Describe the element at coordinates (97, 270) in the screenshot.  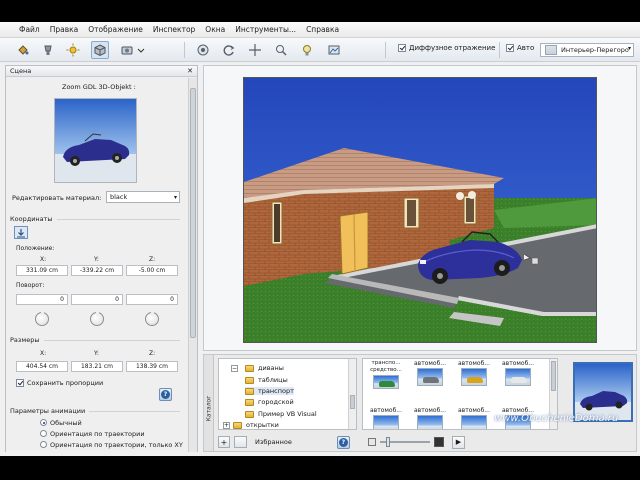
I see `position-y-field: -339.22 cm` at that location.